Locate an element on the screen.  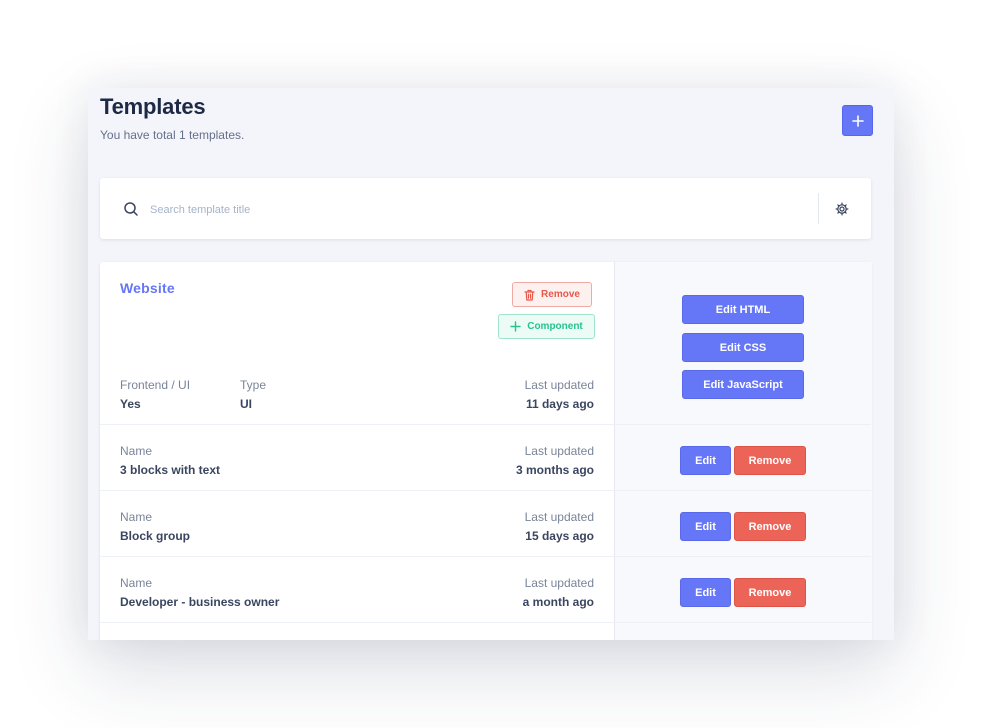
page-subtitle: You have total 1 templates. is located at coordinates (172, 135).